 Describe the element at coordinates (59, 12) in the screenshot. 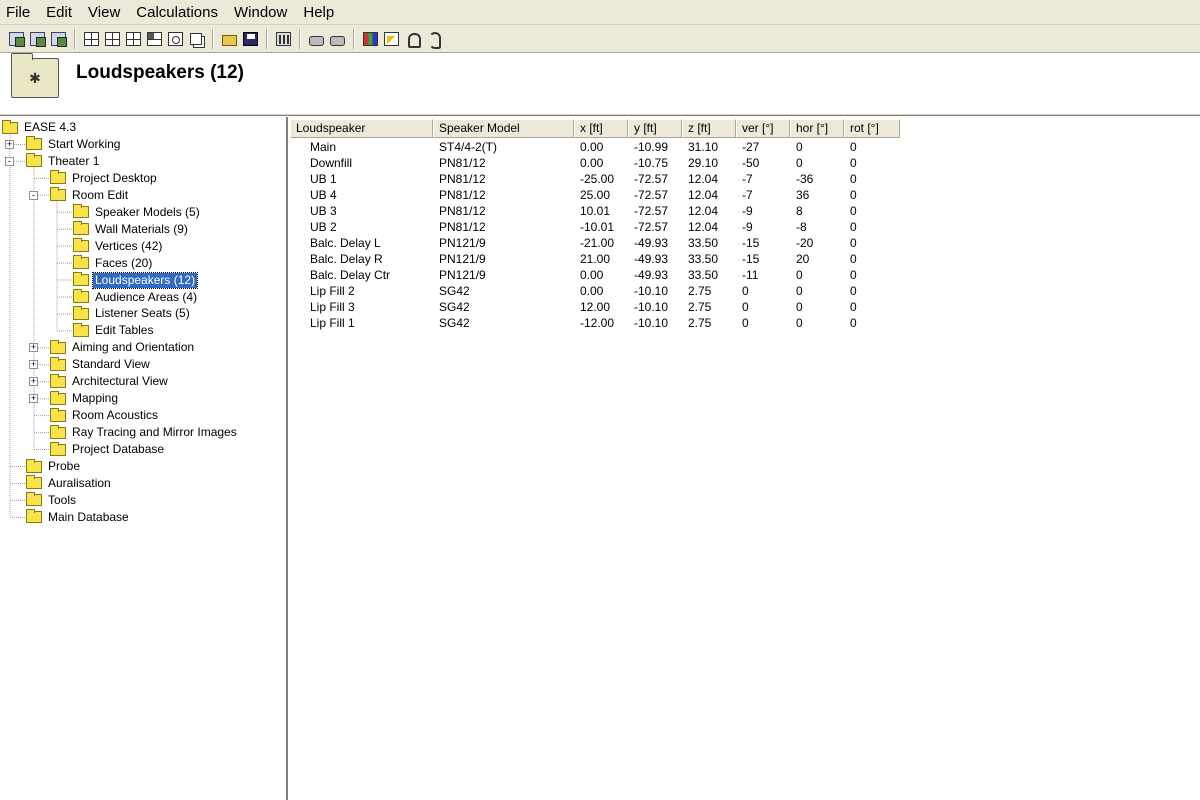

I see `menu-edit: Edit` at that location.